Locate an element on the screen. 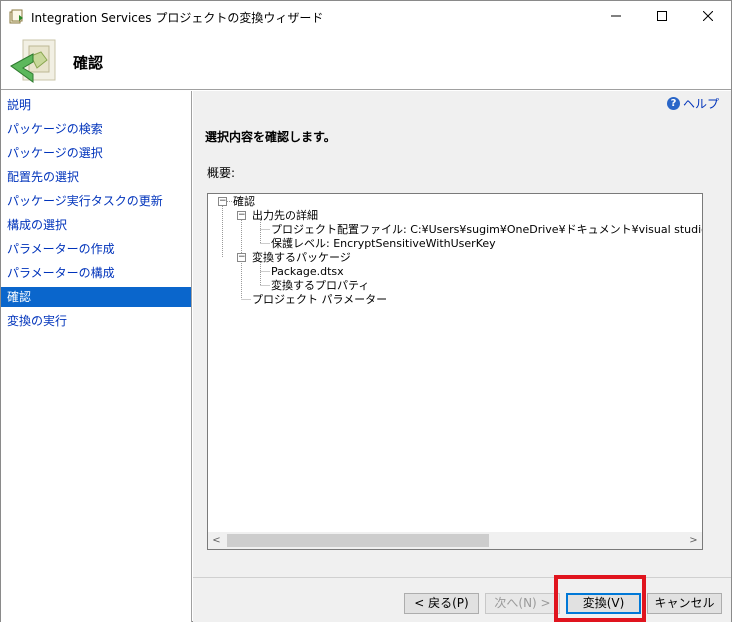  summary-label: 概要: is located at coordinates (221, 173).